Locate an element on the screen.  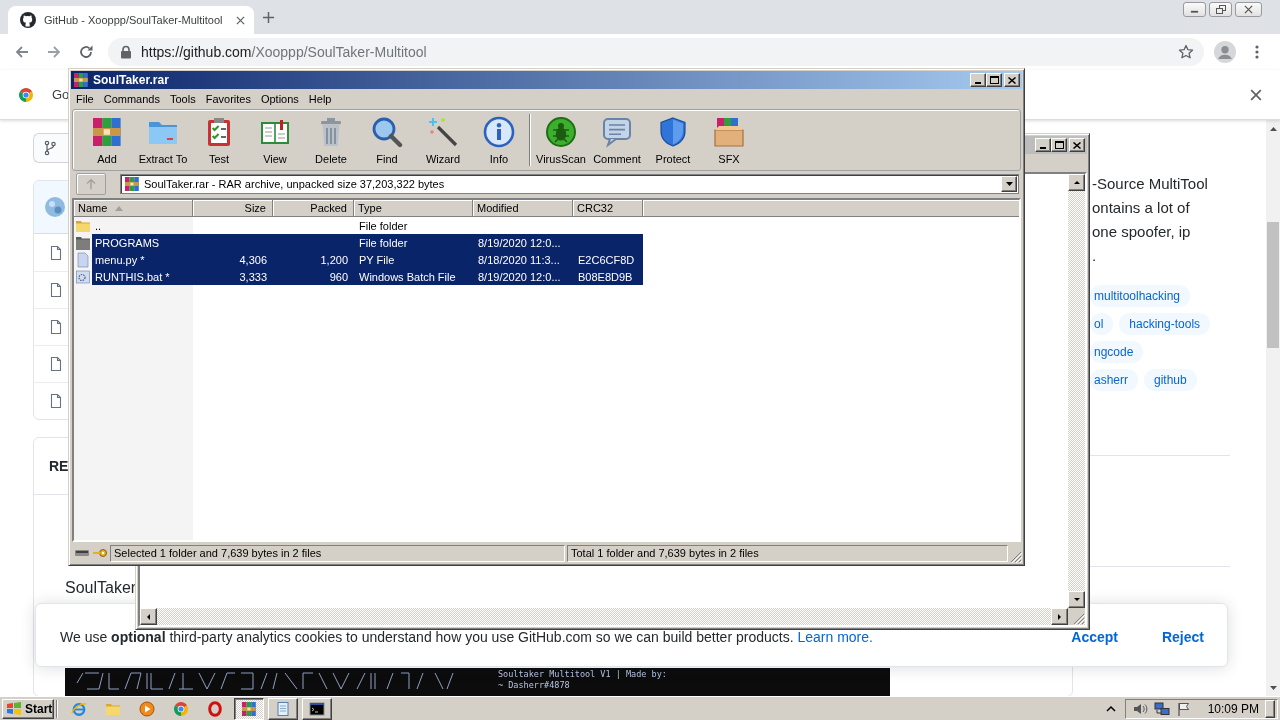
protect-button: Protect is located at coordinates (673, 140).